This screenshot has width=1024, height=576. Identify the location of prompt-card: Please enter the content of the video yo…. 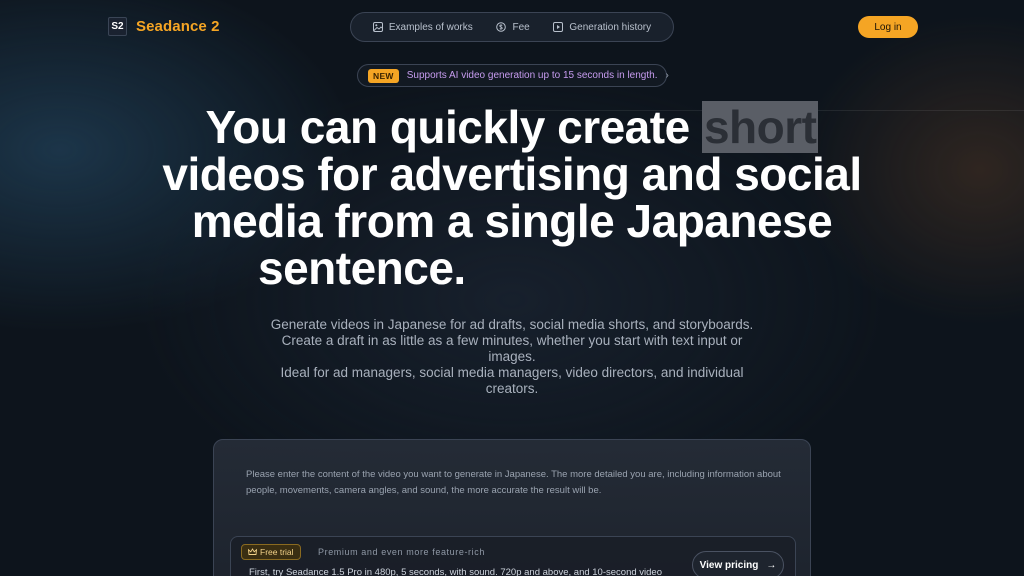
(512, 507).